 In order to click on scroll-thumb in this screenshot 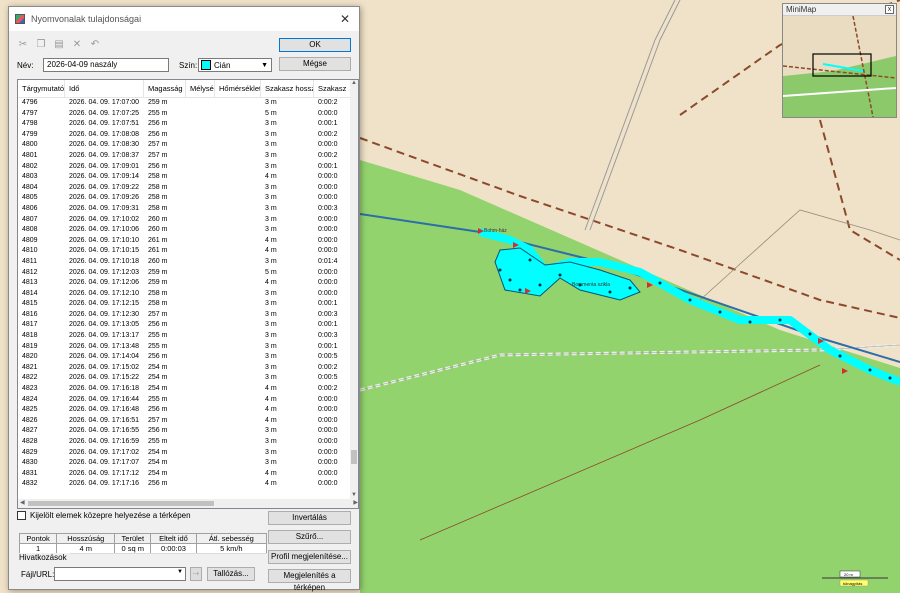, I will do `click(354, 457)`.